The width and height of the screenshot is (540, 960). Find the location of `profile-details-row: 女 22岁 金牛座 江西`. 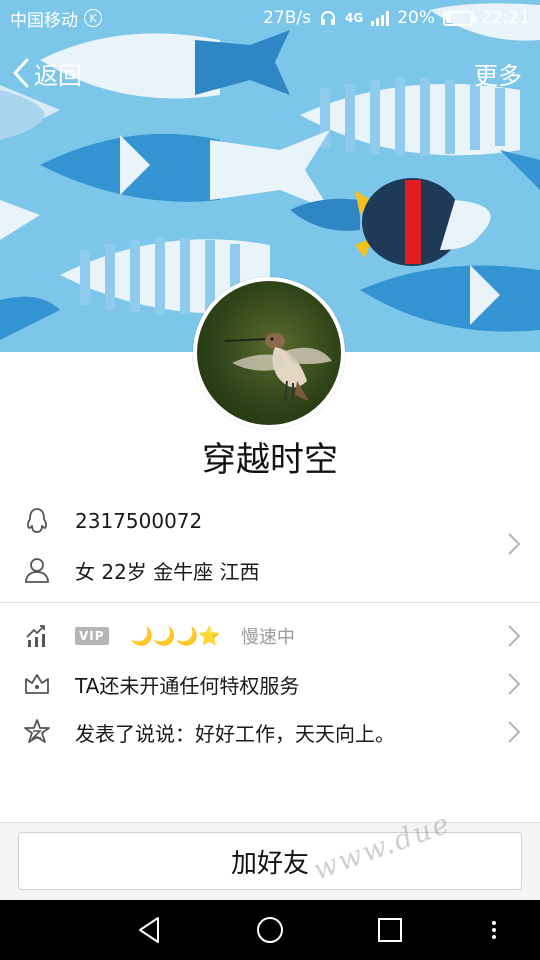

profile-details-row: 女 22岁 金牛座 江西 is located at coordinates (270, 570).